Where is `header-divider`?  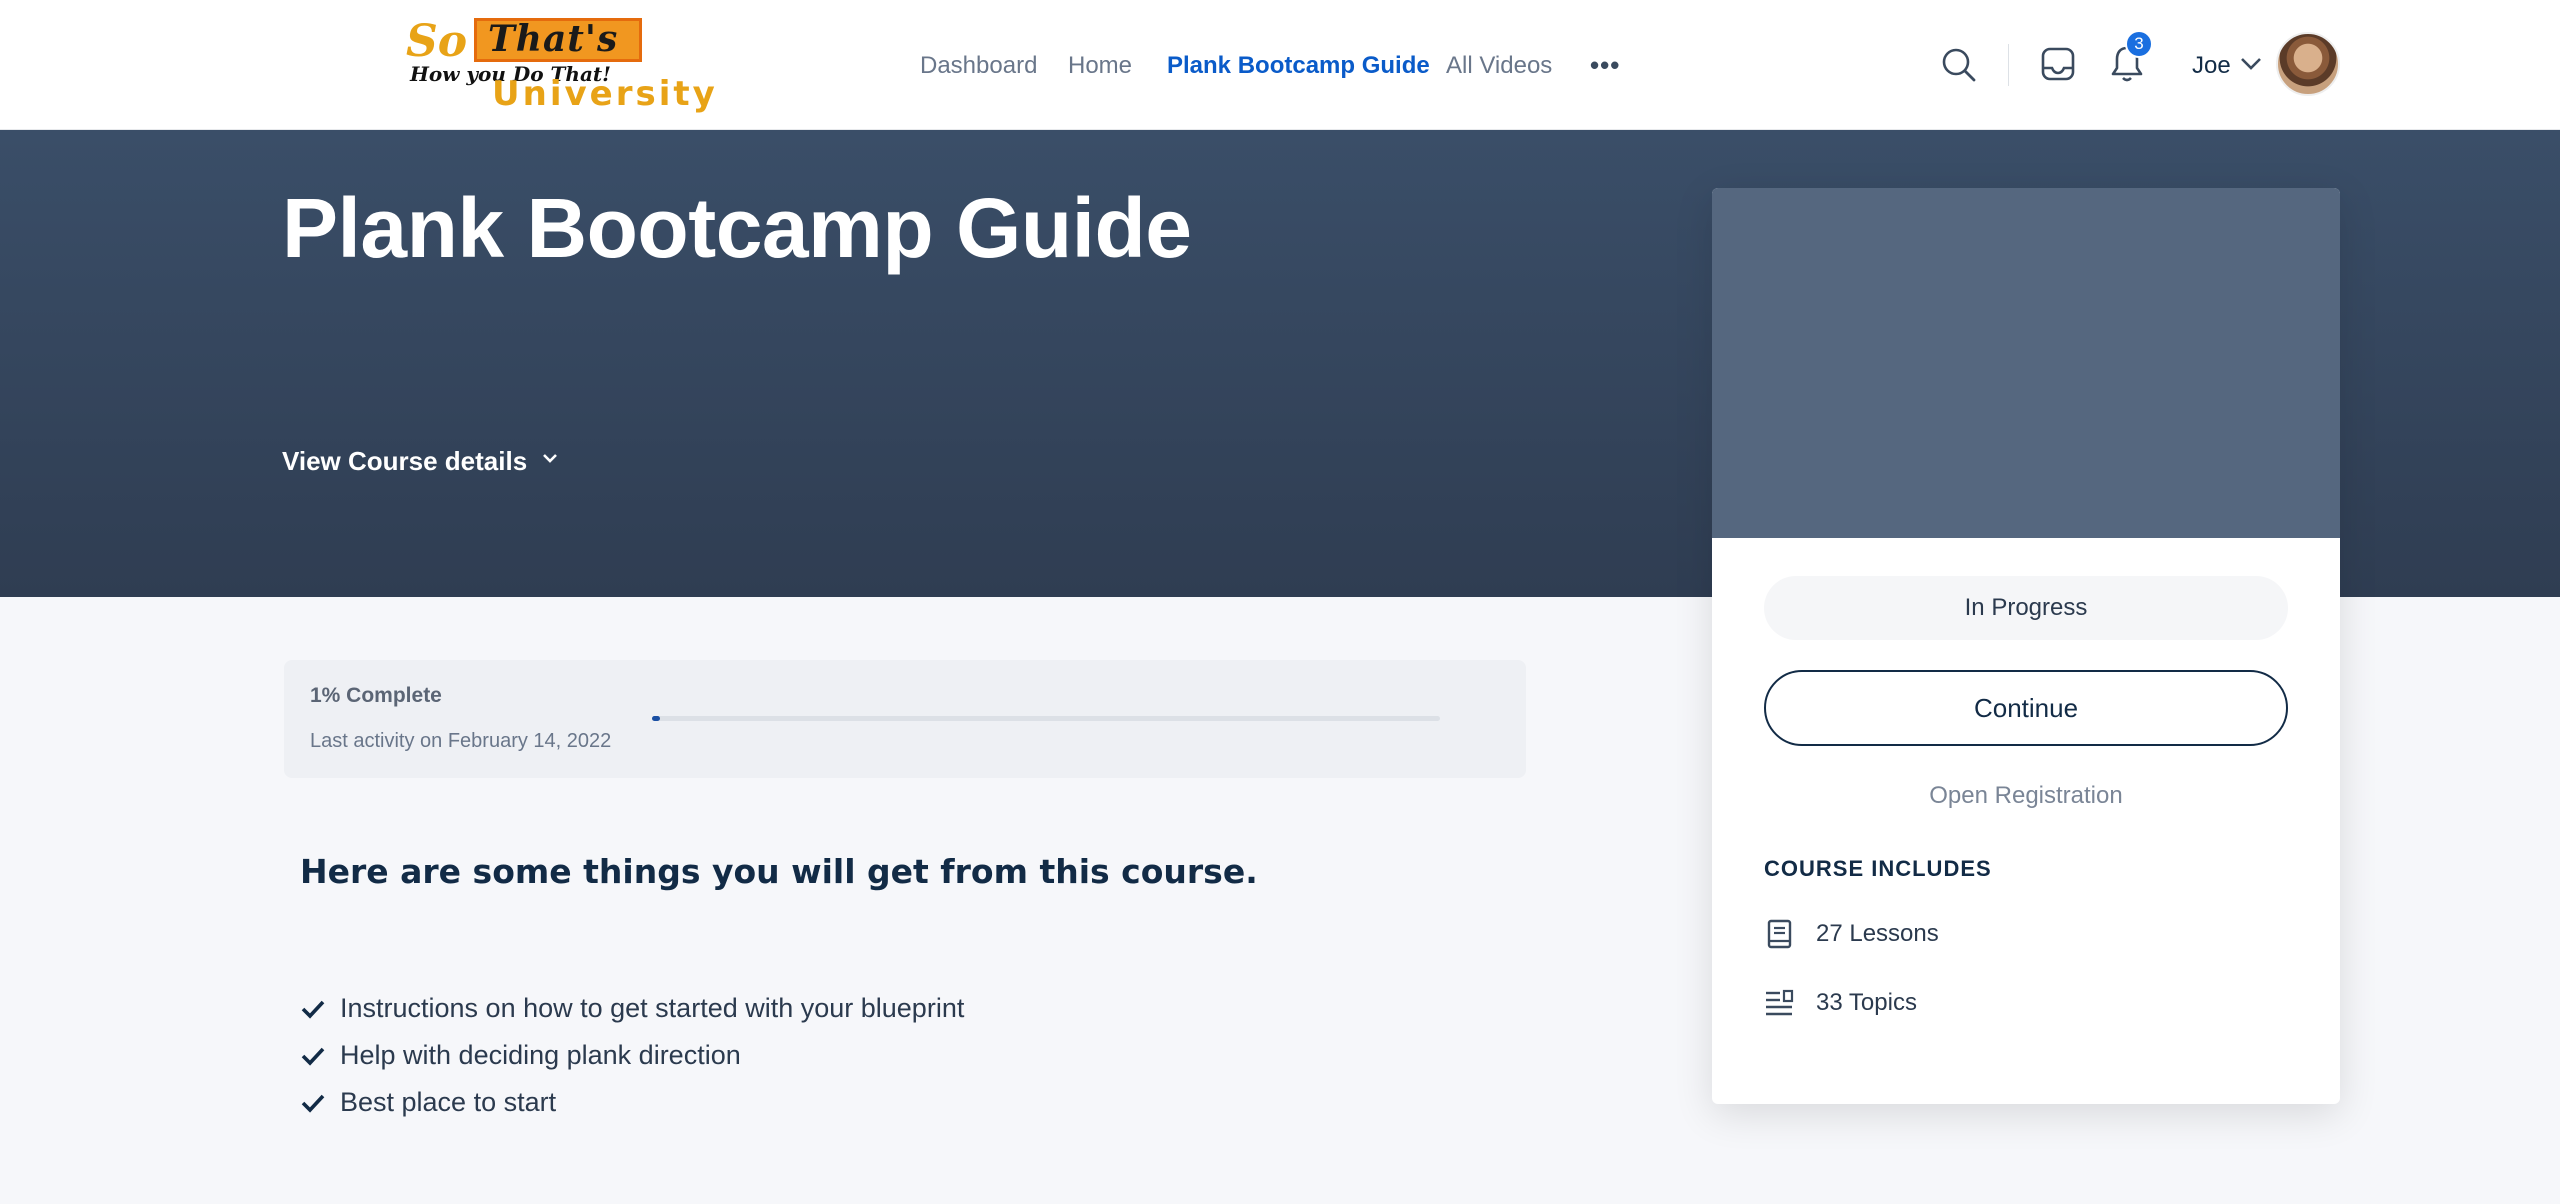
header-divider is located at coordinates (2008, 65).